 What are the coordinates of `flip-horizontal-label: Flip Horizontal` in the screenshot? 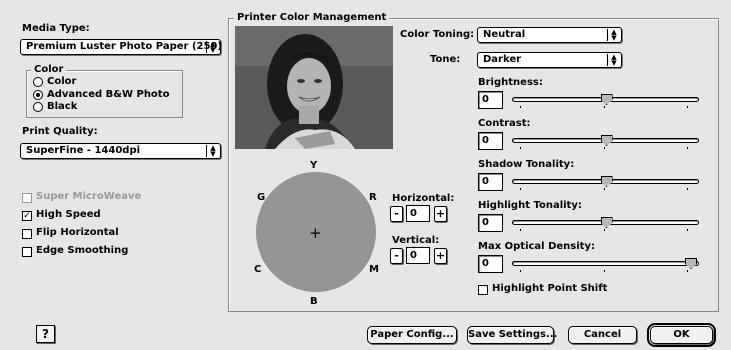 It's located at (77, 232).